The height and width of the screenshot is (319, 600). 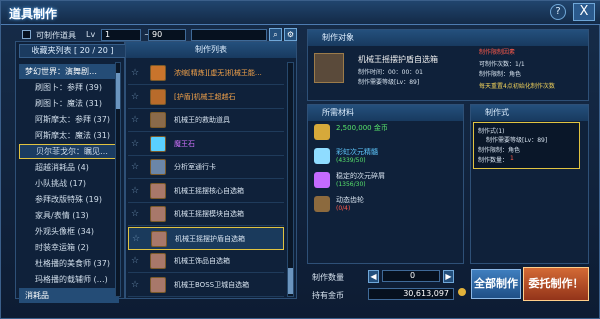 I want to click on method-line2: 制作需要等级[Lv：89], so click(x=517, y=140).